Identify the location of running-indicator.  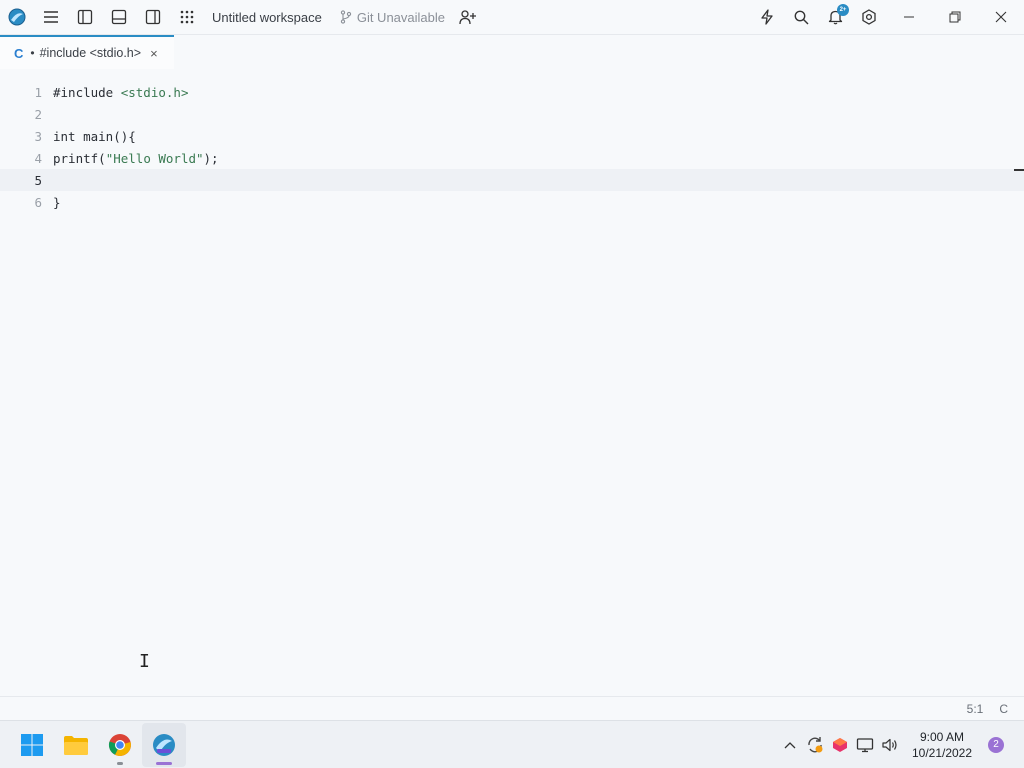
(120, 763).